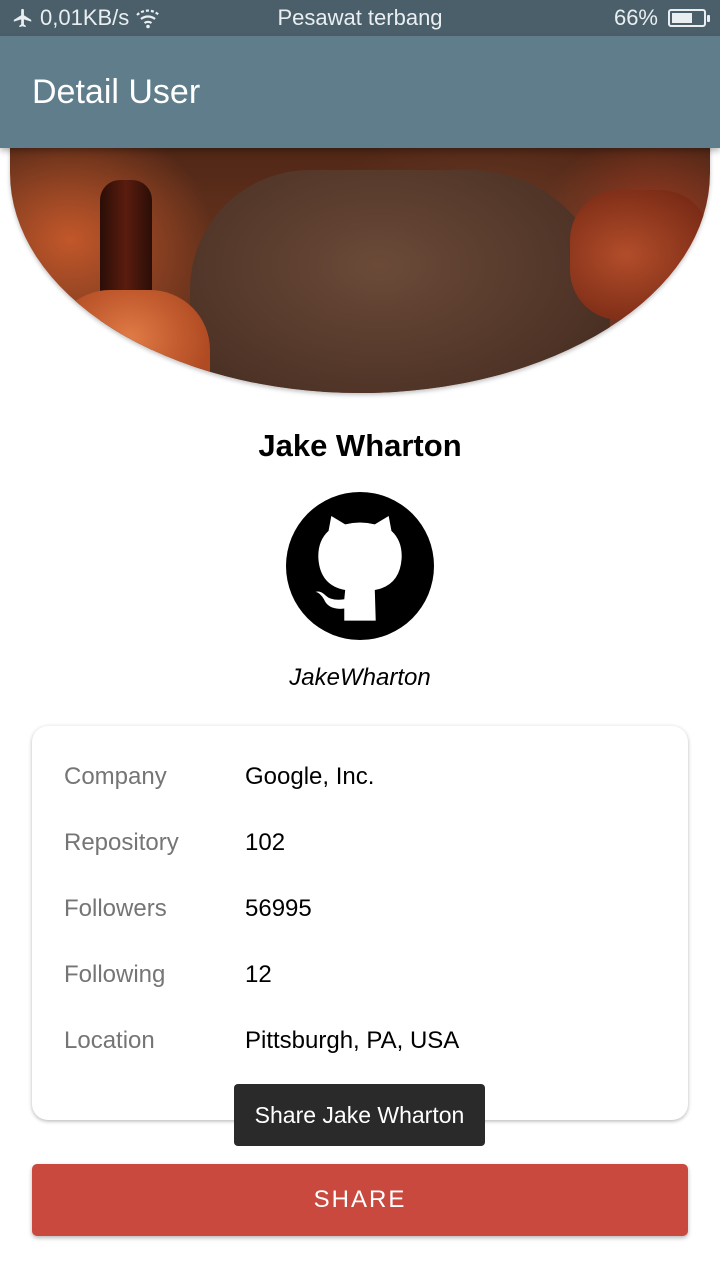 The width and height of the screenshot is (720, 1280). What do you see at coordinates (360, 981) in the screenshot?
I see `info-row-following: Following 12` at bounding box center [360, 981].